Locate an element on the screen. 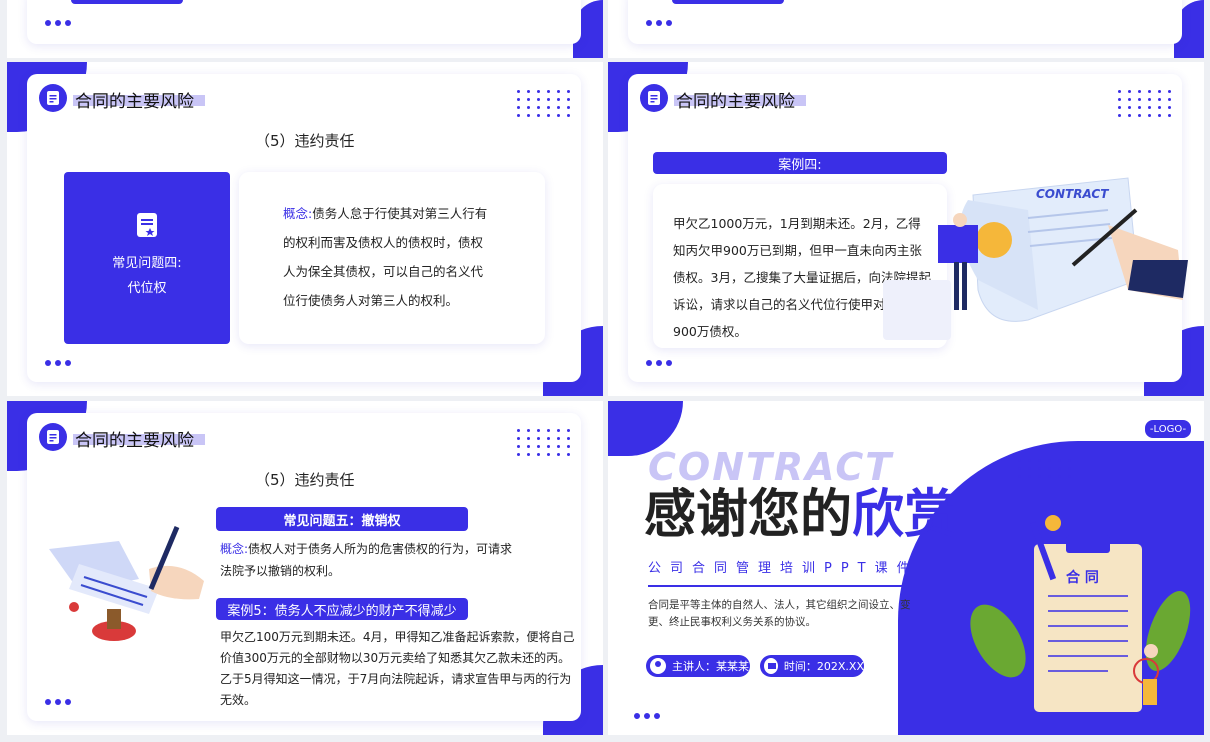  logo-pill: -LOGO- is located at coordinates (1168, 429).